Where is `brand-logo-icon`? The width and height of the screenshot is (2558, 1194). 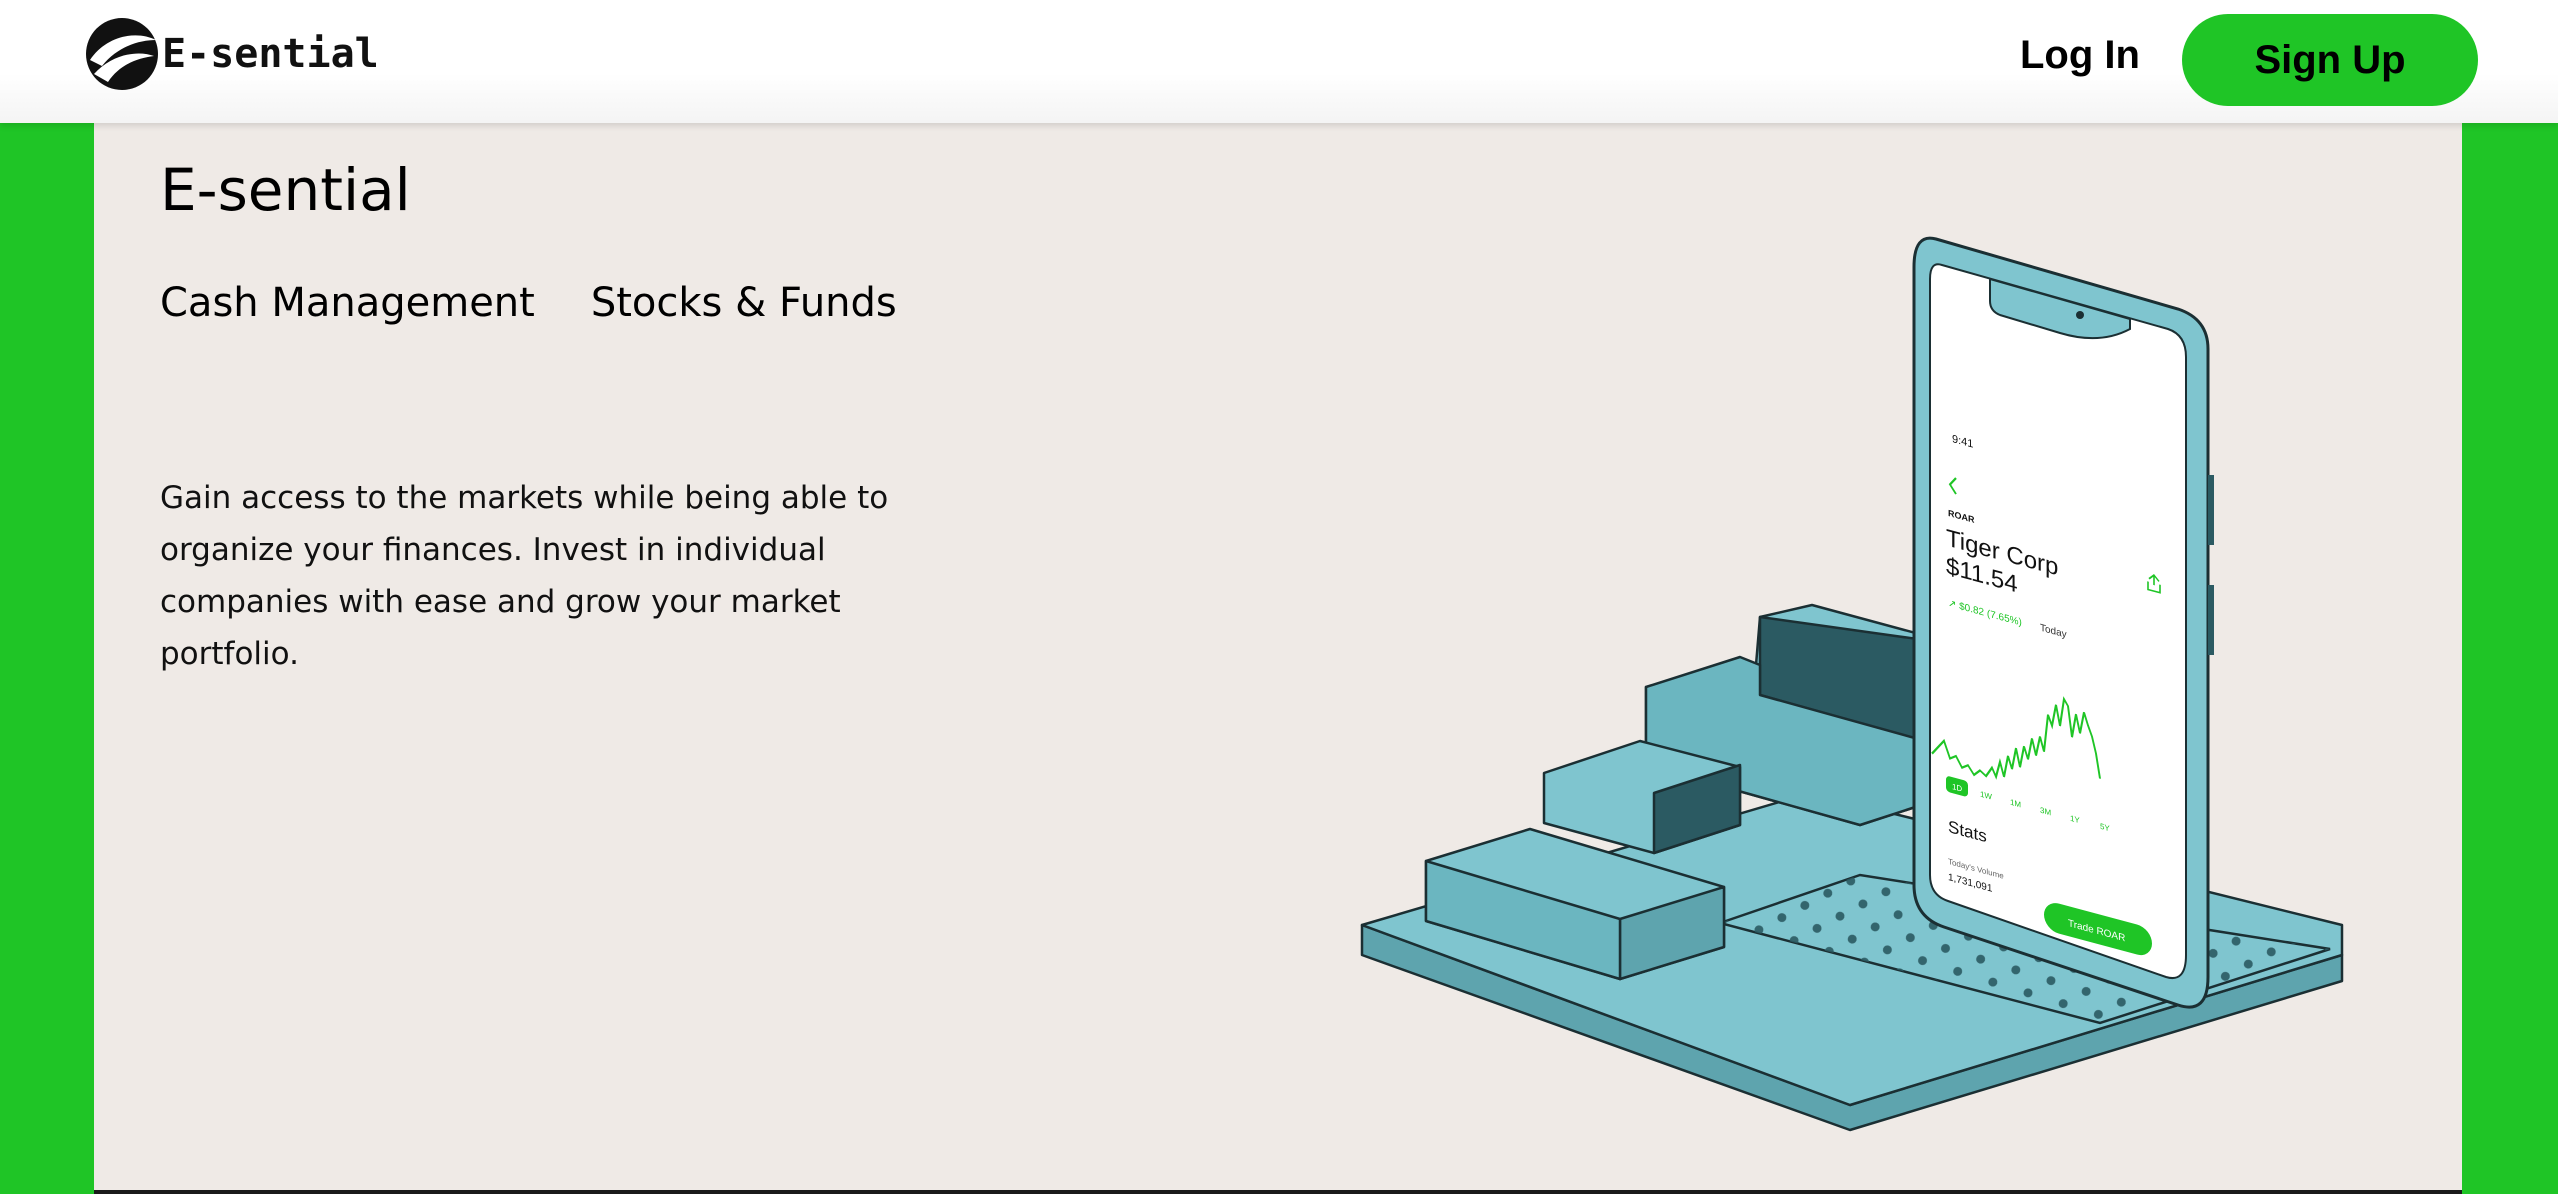
brand-logo-icon is located at coordinates (122, 54).